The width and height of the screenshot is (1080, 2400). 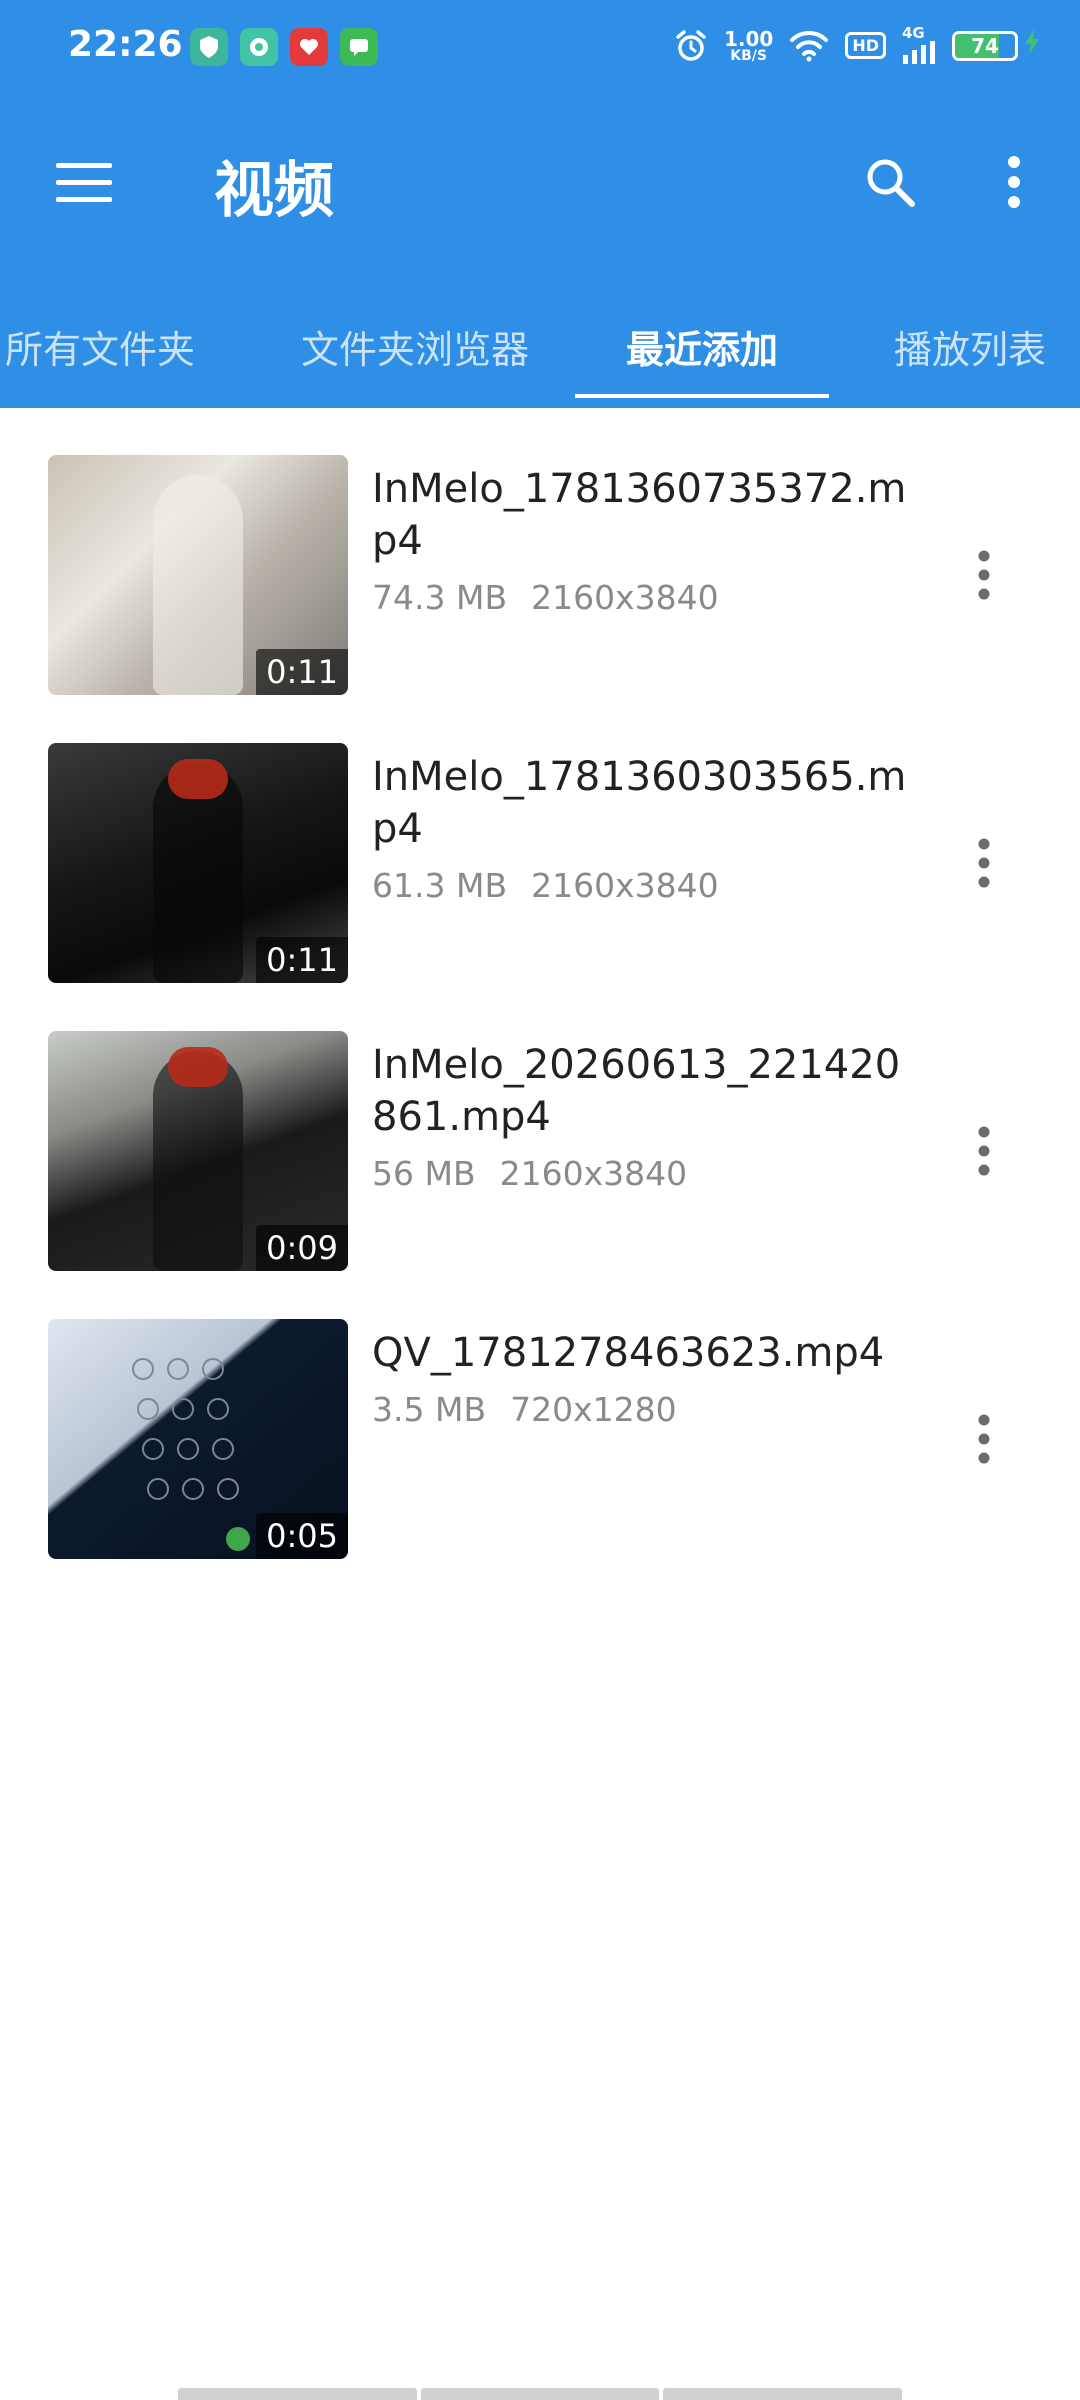 What do you see at coordinates (809, 46) in the screenshot?
I see `wifi-icon` at bounding box center [809, 46].